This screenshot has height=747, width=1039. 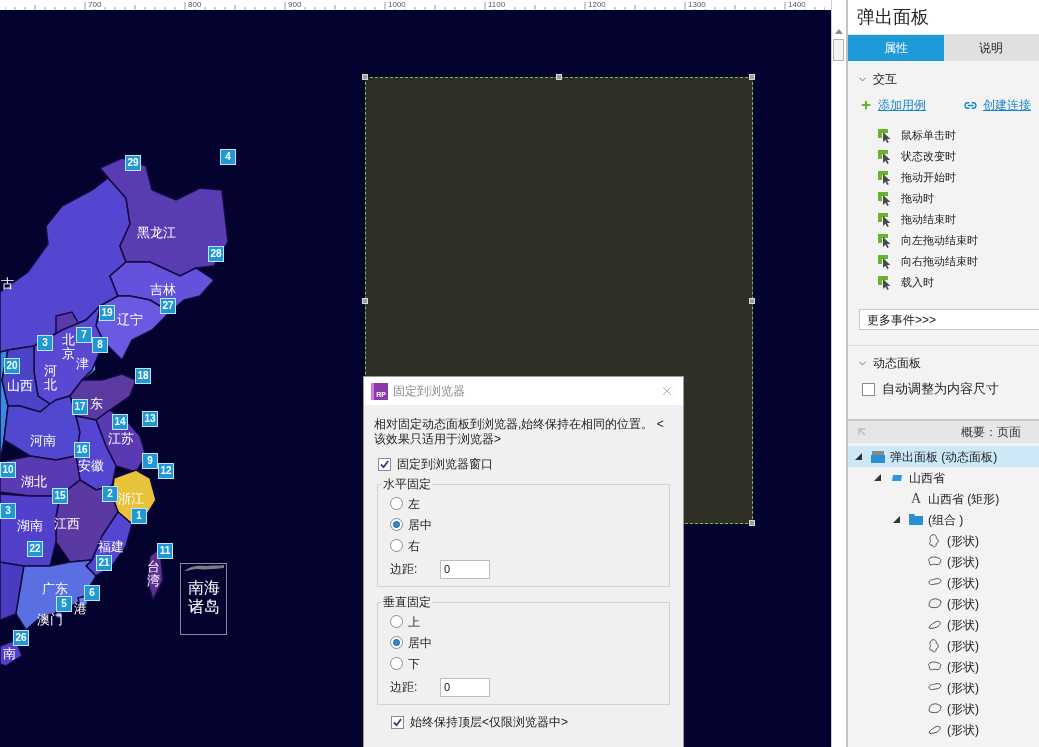 I want to click on number-marker: 15, so click(x=60, y=496).